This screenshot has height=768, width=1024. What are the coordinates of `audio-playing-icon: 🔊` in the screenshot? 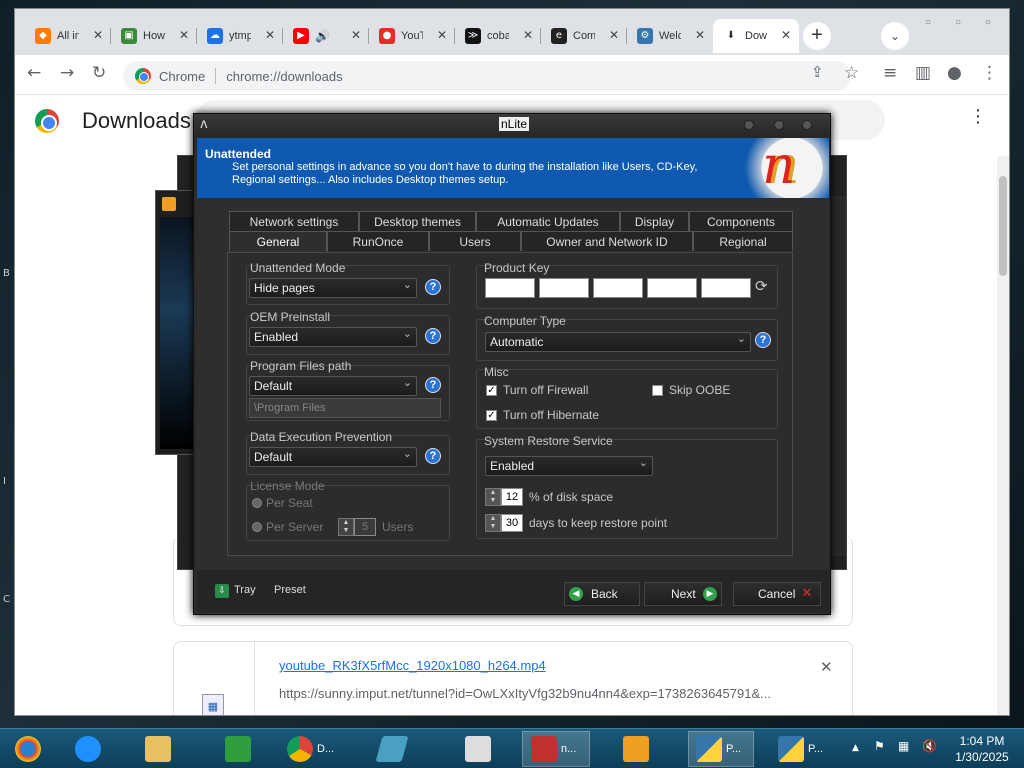 It's located at (326, 36).